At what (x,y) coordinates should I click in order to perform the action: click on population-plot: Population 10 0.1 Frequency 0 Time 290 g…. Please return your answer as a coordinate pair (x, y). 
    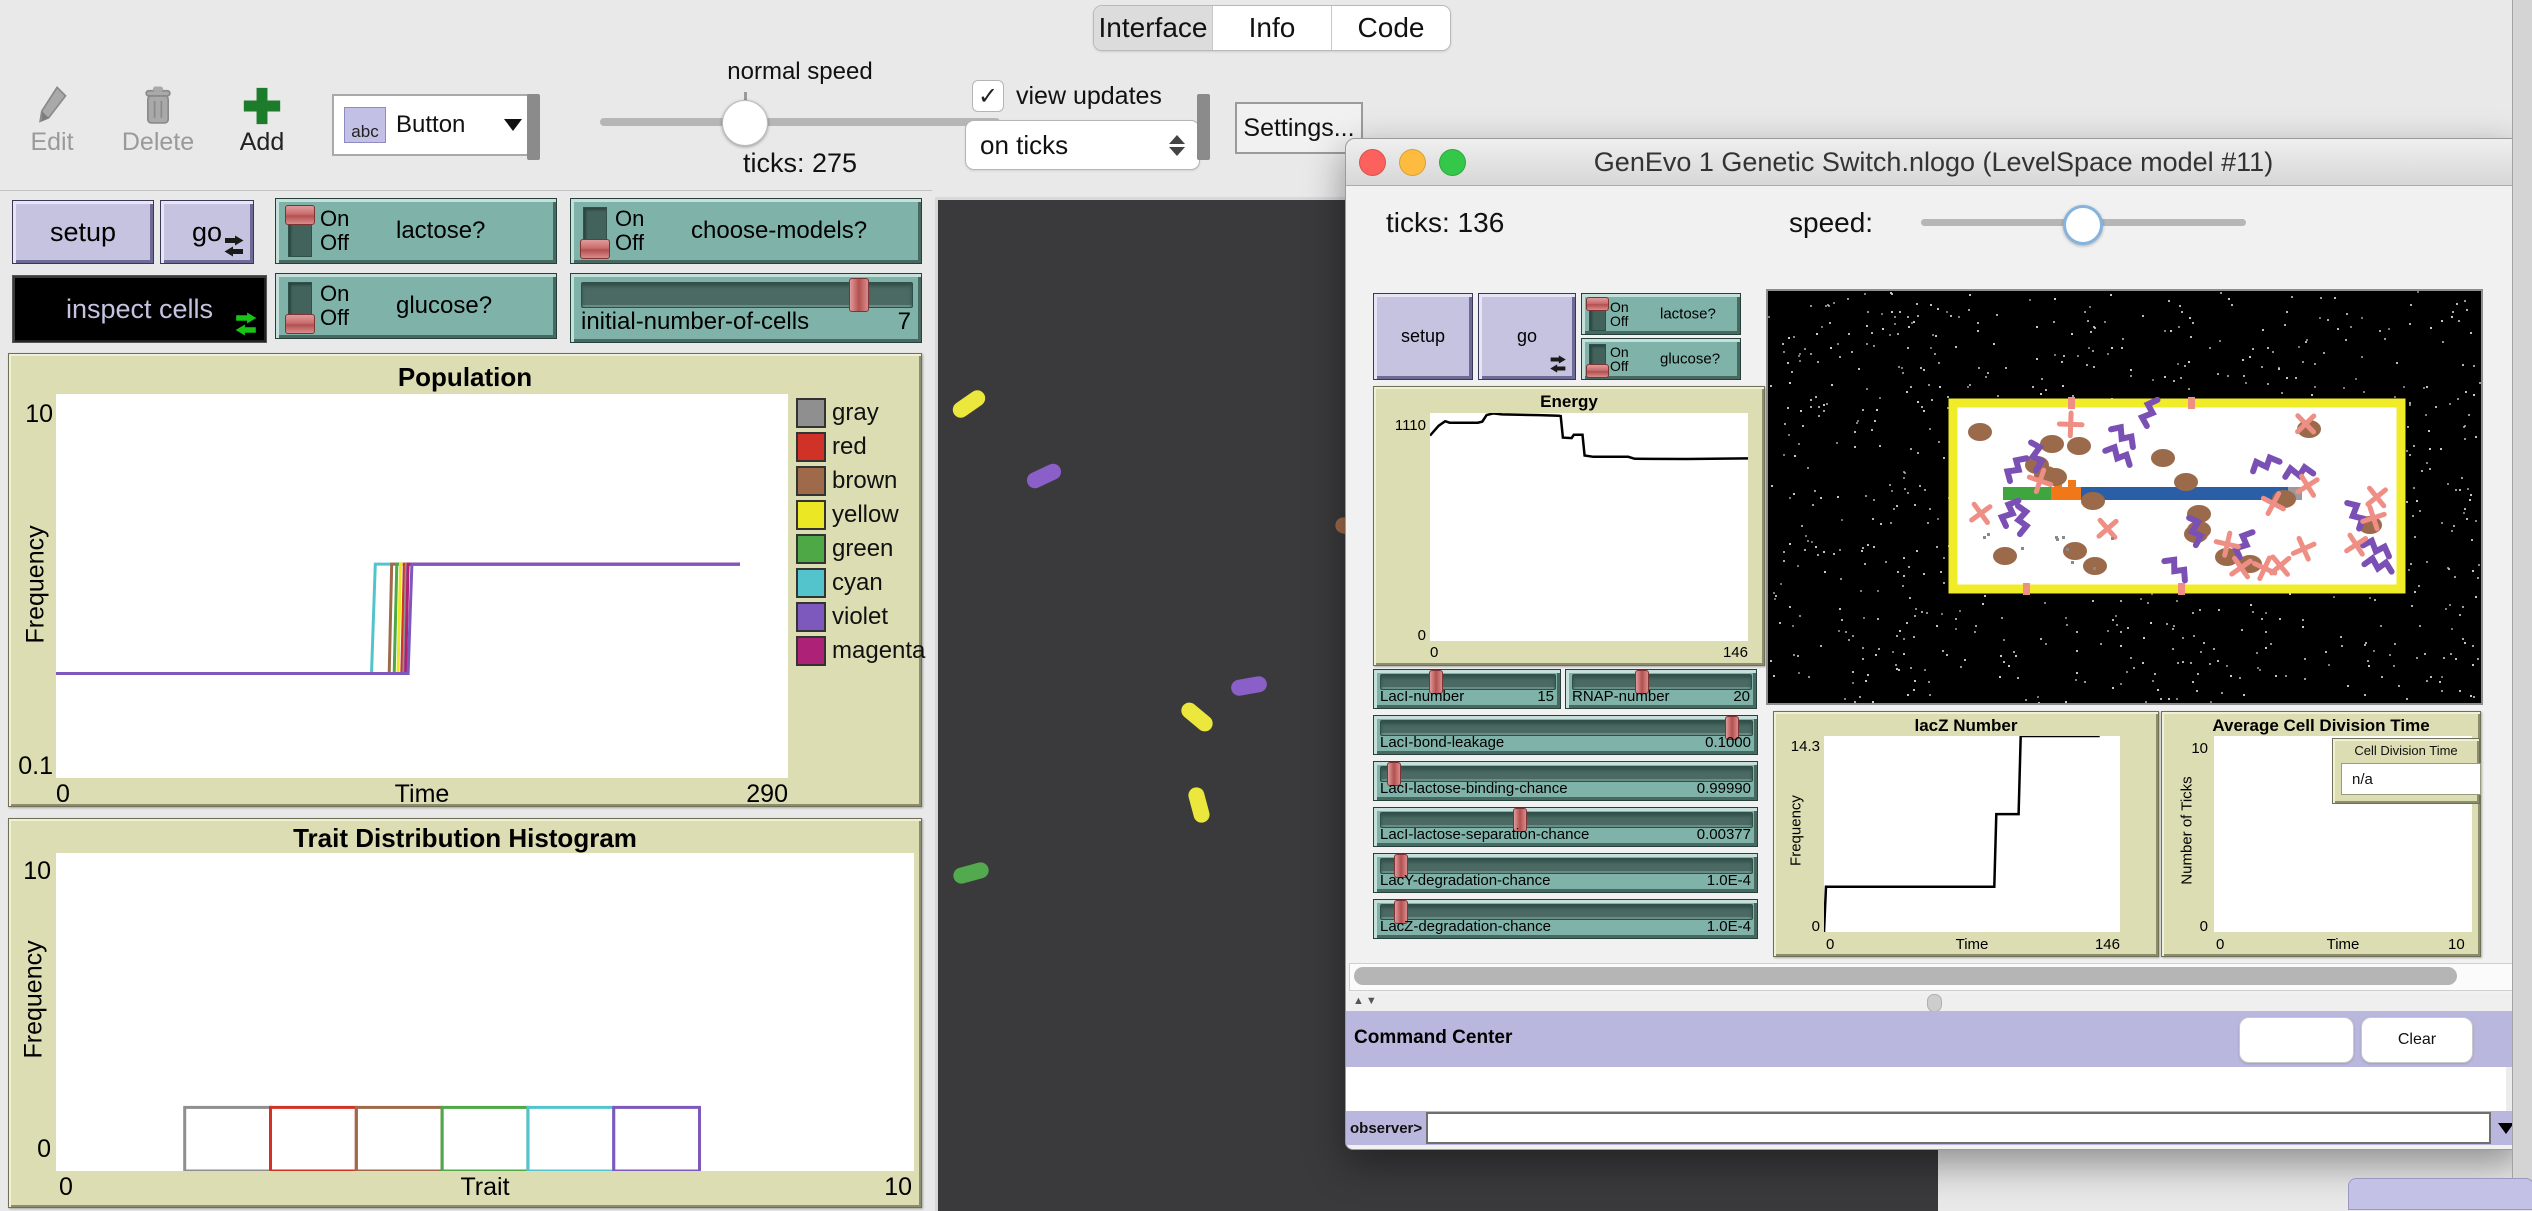
    Looking at the image, I should click on (466, 580).